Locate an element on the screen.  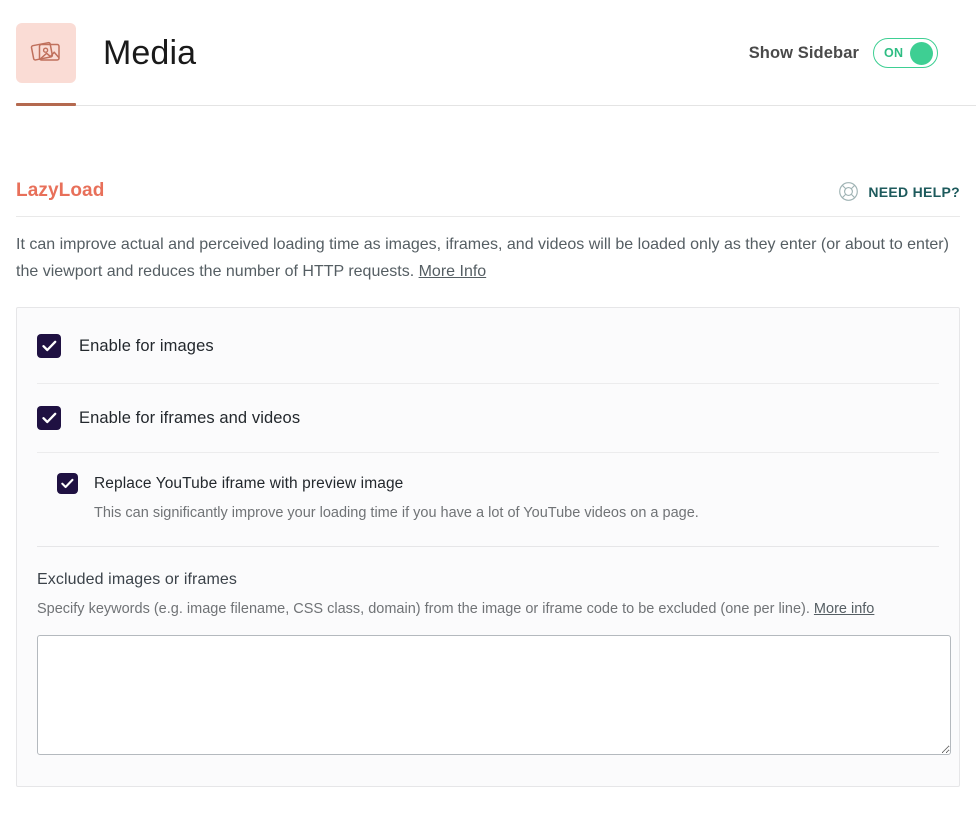
excluded-images-title: Excluded images or iframes is located at coordinates (137, 579).